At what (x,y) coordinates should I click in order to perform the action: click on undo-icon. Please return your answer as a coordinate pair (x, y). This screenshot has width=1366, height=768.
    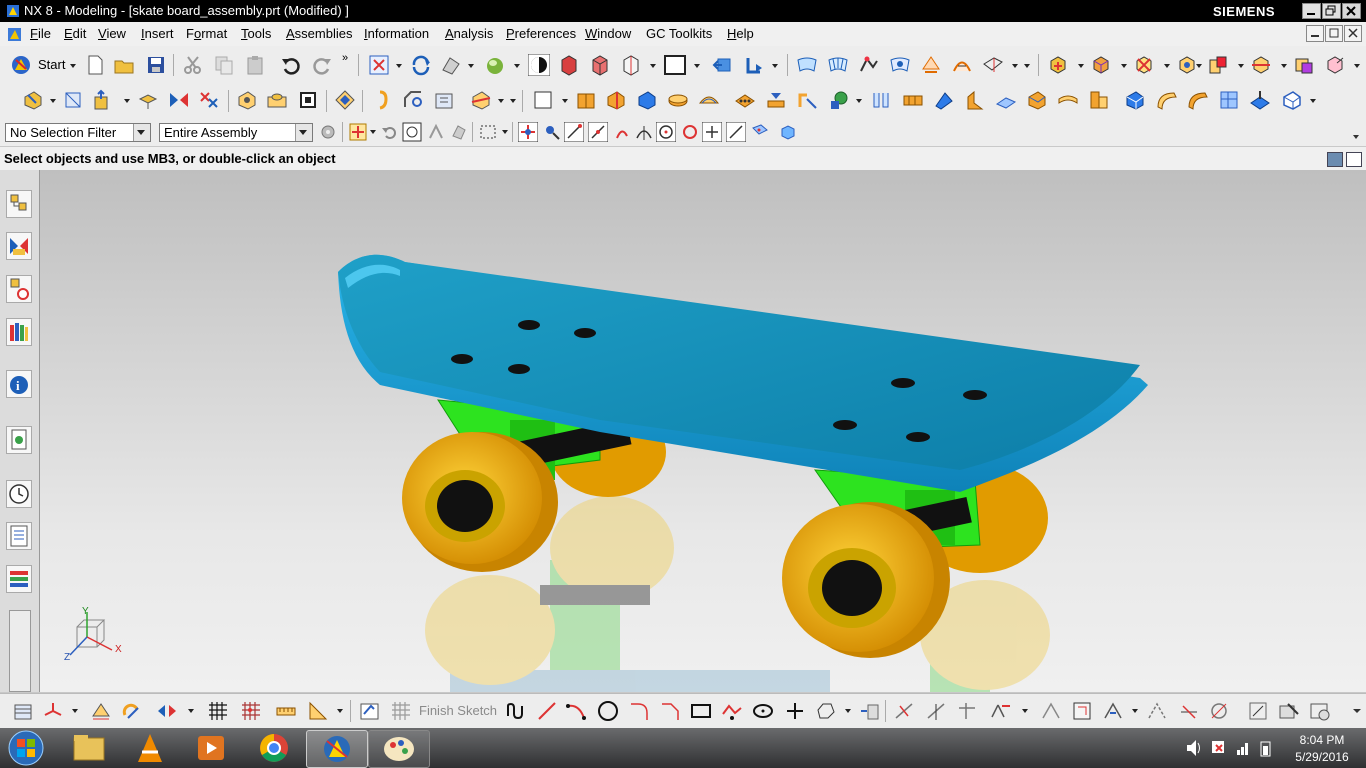
    Looking at the image, I should click on (291, 65).